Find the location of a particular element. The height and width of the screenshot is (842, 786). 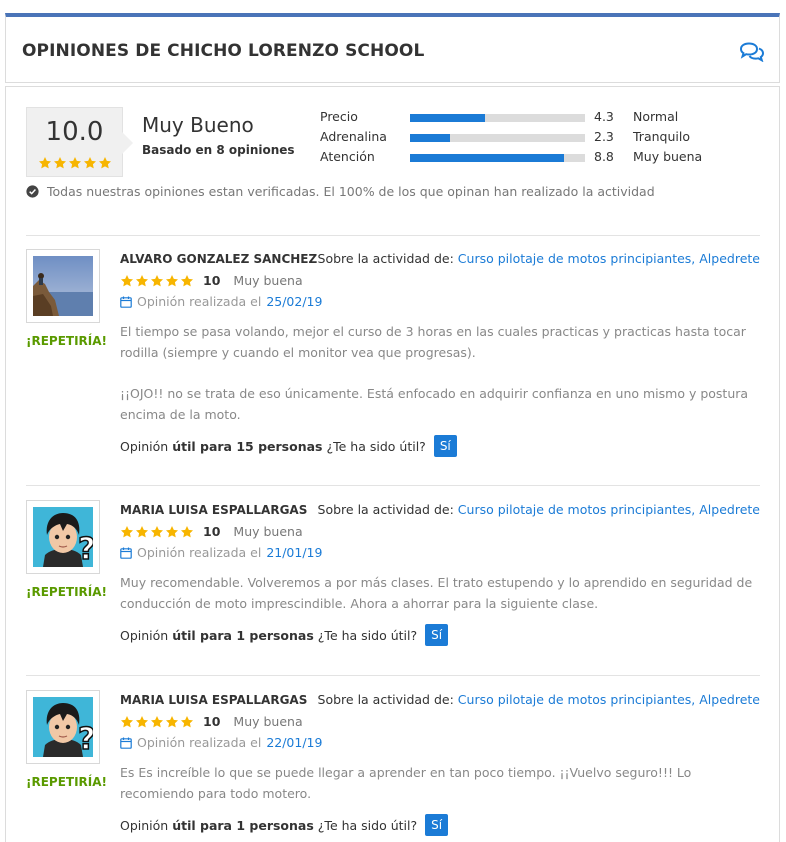

overall-score-box: 10.0 is located at coordinates (79, 142).